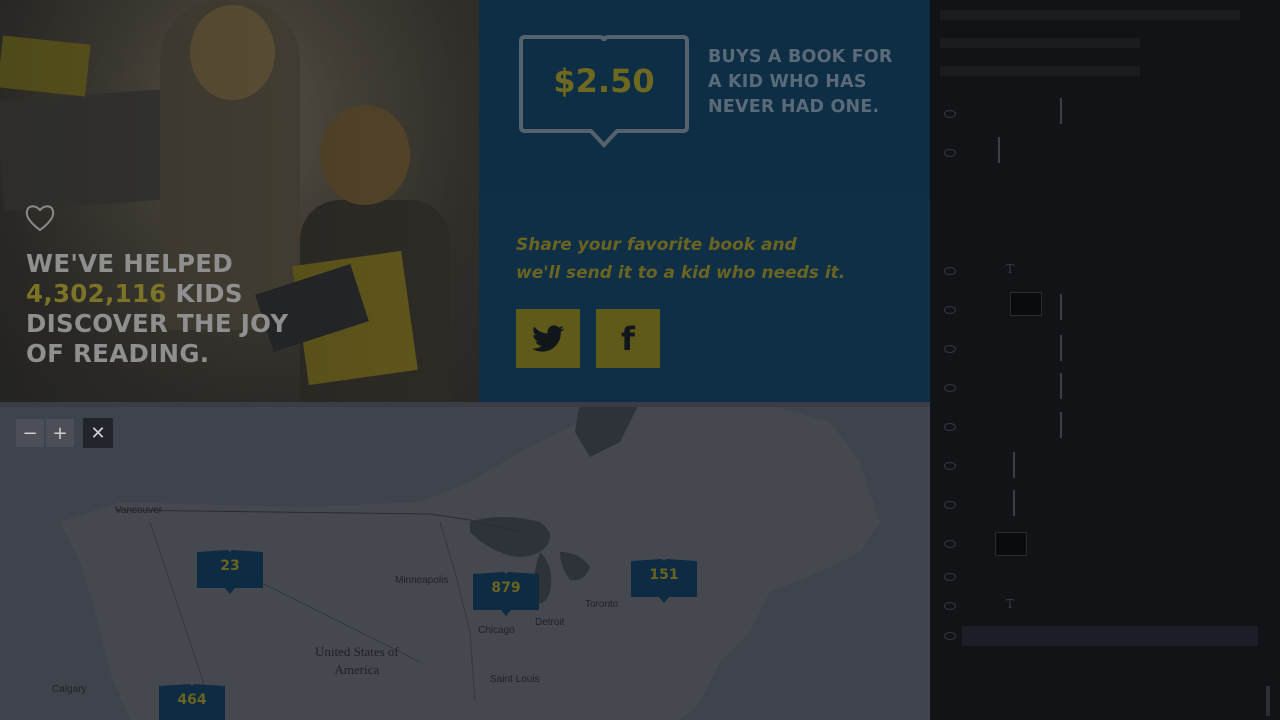 The height and width of the screenshot is (720, 1280). Describe the element at coordinates (30, 433) in the screenshot. I see `zoom-out-button: −` at that location.